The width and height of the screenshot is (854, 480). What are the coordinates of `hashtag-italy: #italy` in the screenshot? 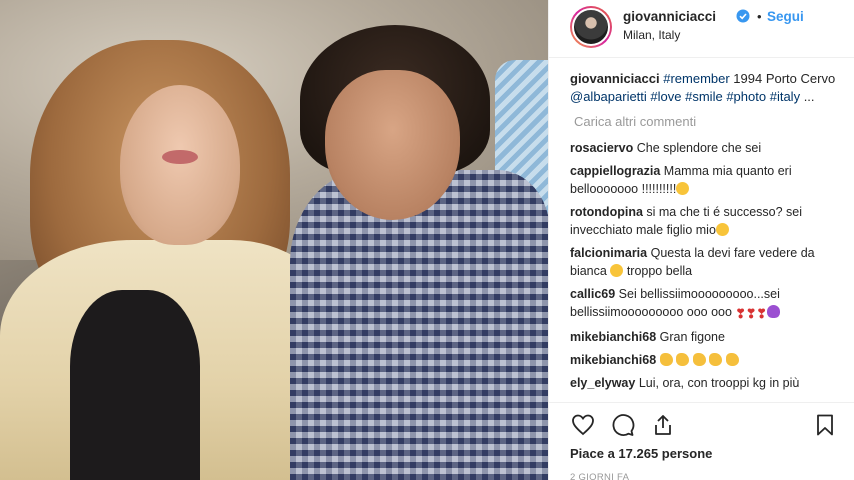 It's located at (785, 96).